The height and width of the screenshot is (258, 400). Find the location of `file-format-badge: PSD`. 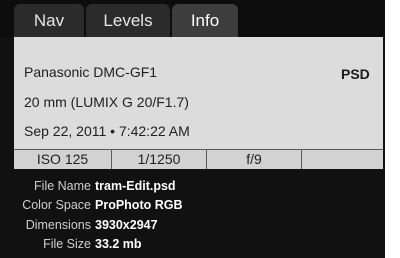

file-format-badge: PSD is located at coordinates (355, 74).